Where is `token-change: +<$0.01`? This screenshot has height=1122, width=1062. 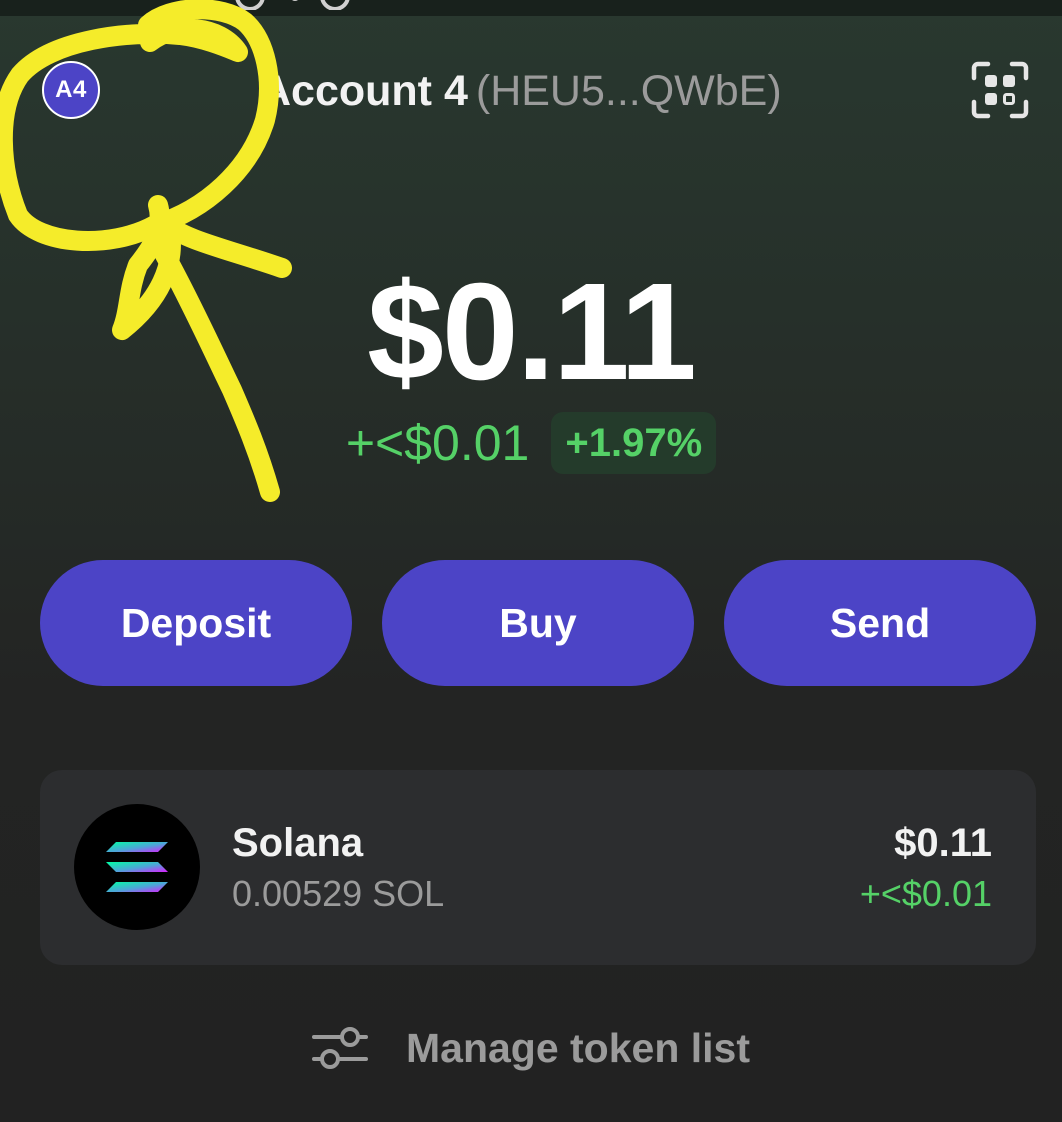 token-change: +<$0.01 is located at coordinates (925, 893).